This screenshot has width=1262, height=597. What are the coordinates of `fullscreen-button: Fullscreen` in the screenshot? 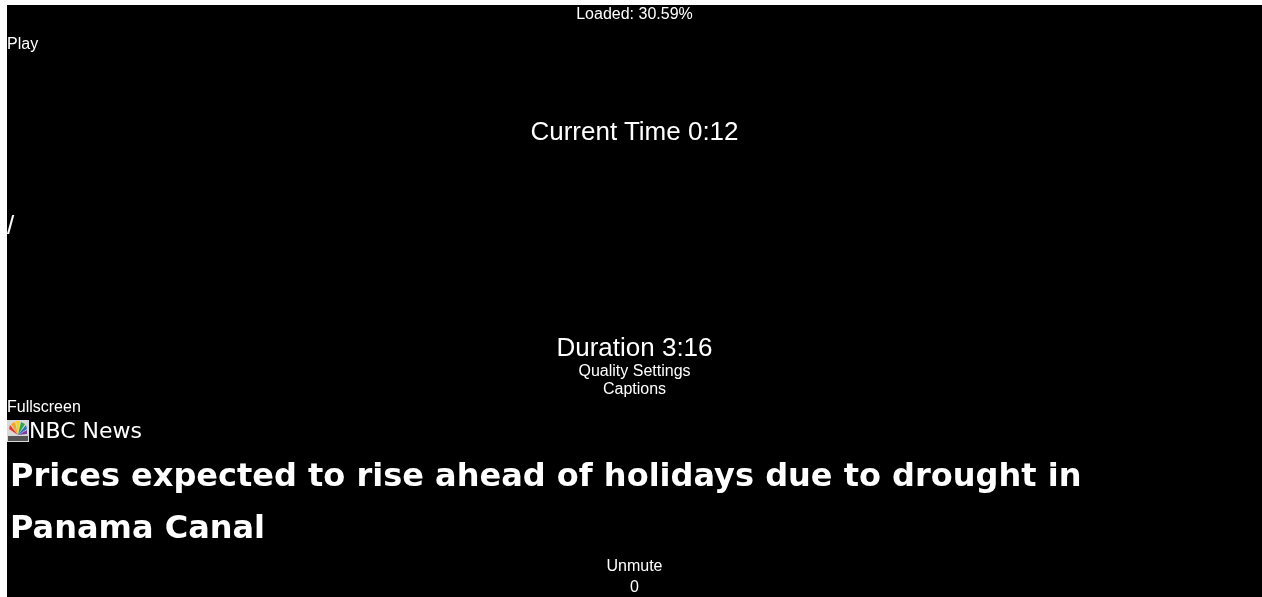 It's located at (44, 407).